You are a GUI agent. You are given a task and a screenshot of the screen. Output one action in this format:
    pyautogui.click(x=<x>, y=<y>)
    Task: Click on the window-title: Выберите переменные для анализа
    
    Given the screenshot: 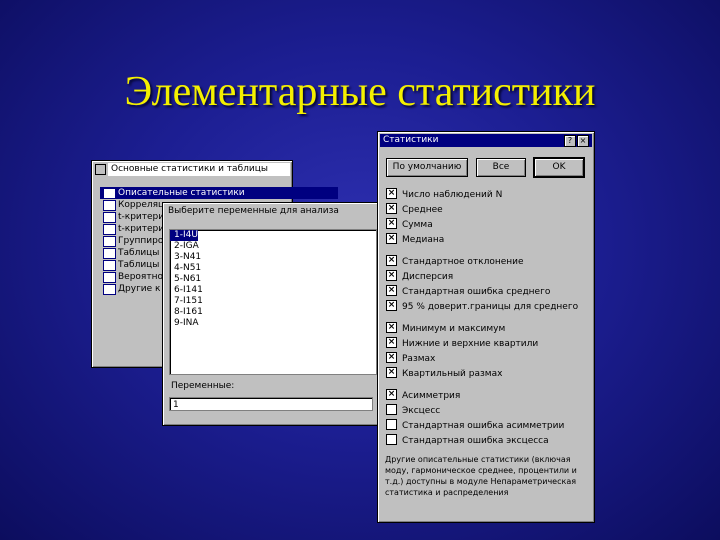 What is the action you would take?
    pyautogui.click(x=273, y=211)
    